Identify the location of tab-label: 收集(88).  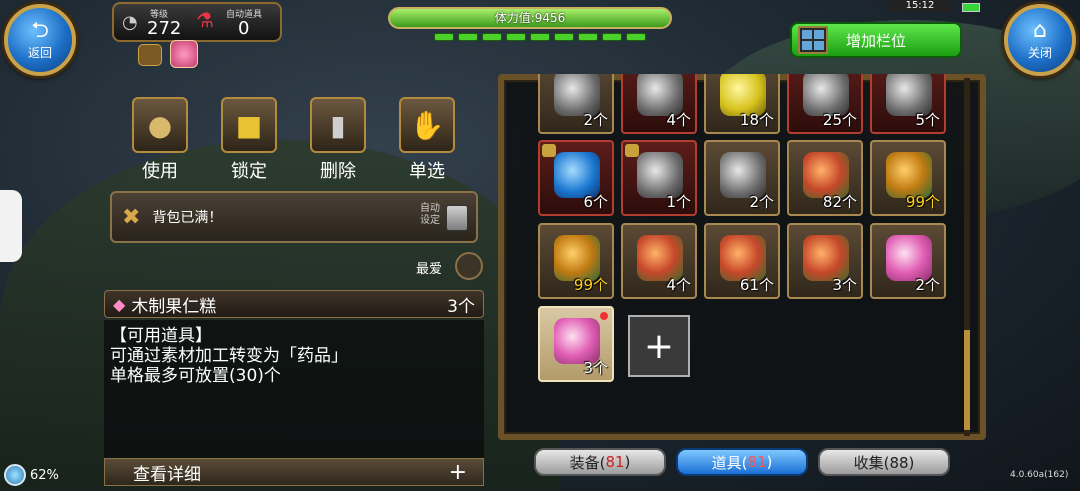
(884, 462).